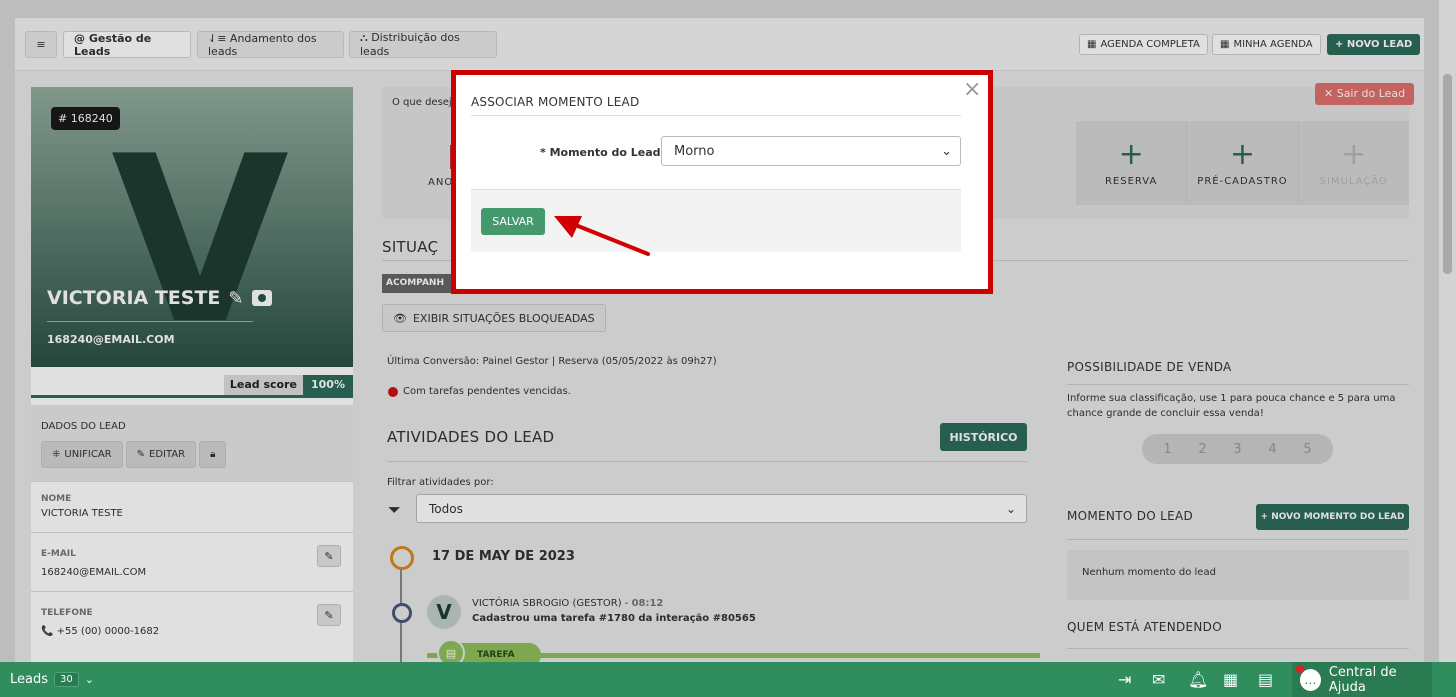 The width and height of the screenshot is (1456, 697). I want to click on central-de-ajuda-button: … Central de Ajuda, so click(1362, 679).